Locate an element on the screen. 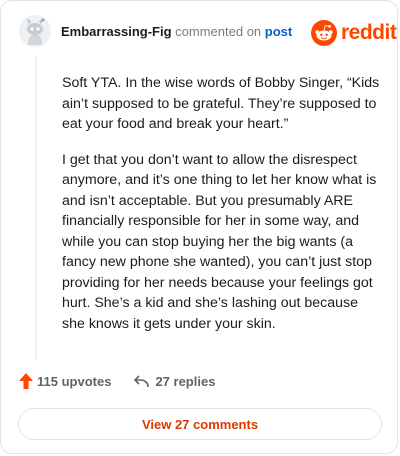  reddit-logo: reddit is located at coordinates (354, 33).